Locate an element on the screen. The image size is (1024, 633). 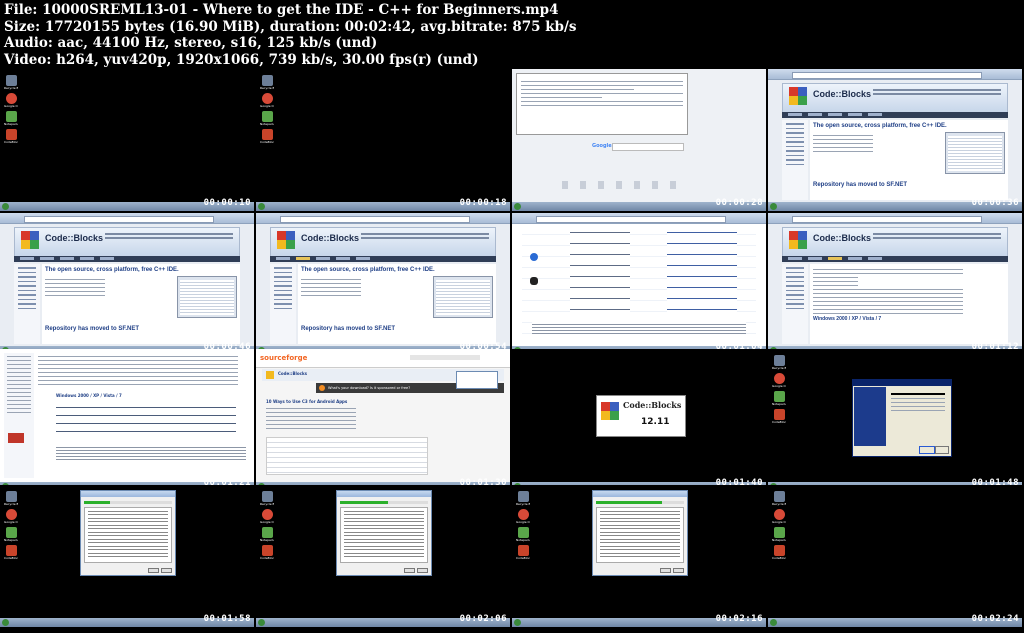
splash-logo-text: Code::Blocks is located at coordinates (652, 405).